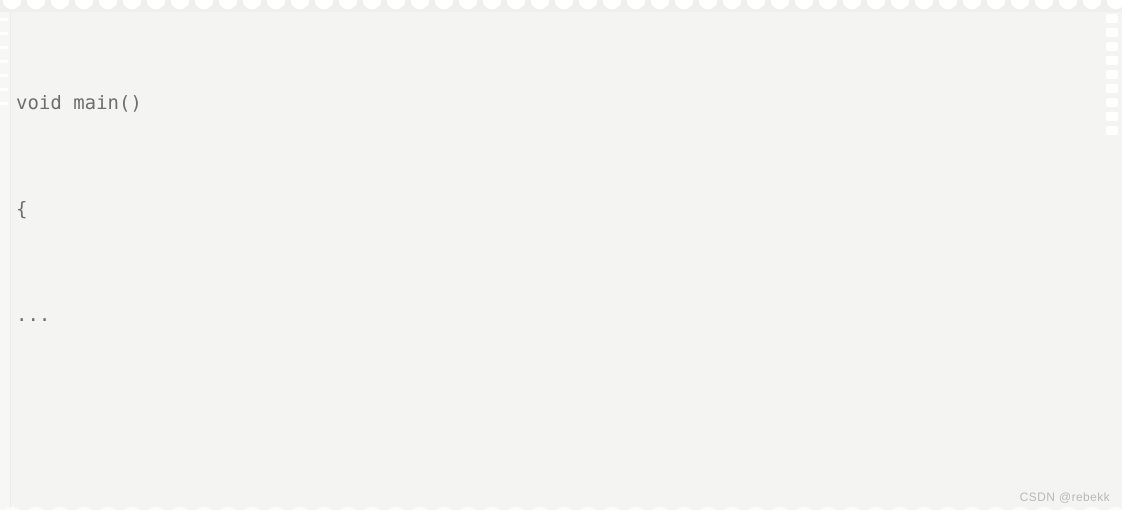  I want to click on code-line-1: void main(), so click(566, 103).